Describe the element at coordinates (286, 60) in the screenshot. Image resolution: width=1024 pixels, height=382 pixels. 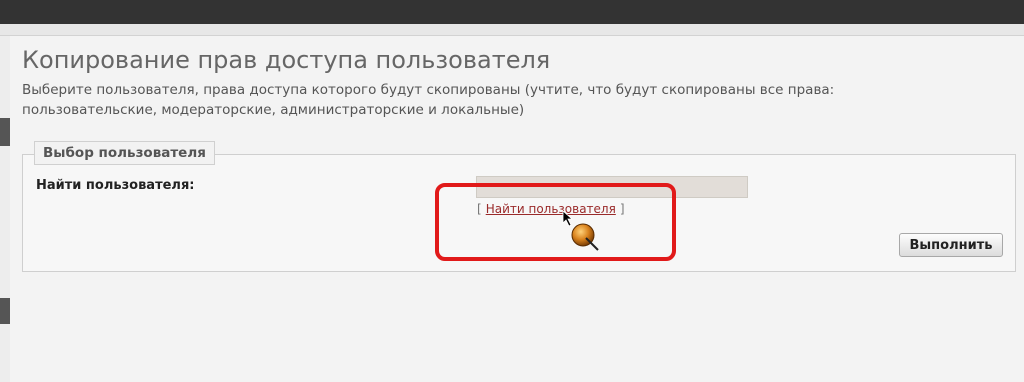
I see `page-title: Копирование прав доступа пользователя` at that location.